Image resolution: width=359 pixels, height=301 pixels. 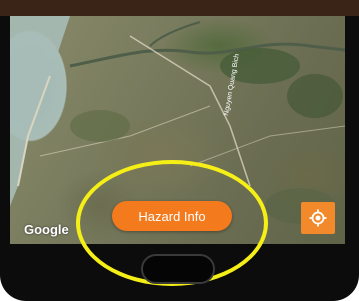 I want to click on secondary-road-east, so click(x=267, y=146).